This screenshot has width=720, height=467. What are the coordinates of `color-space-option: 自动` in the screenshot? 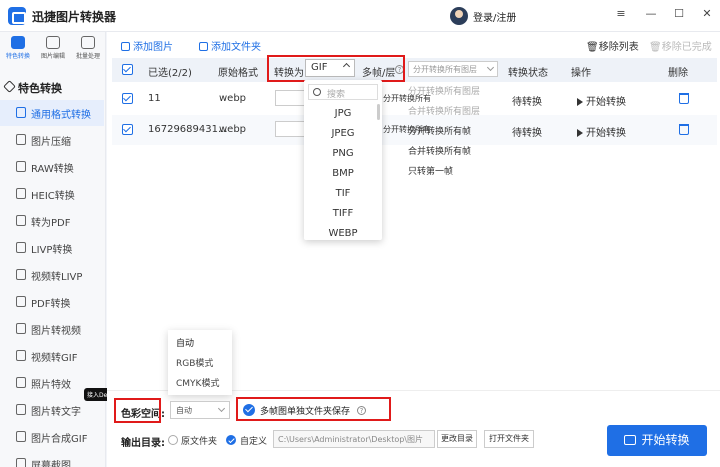 It's located at (185, 342).